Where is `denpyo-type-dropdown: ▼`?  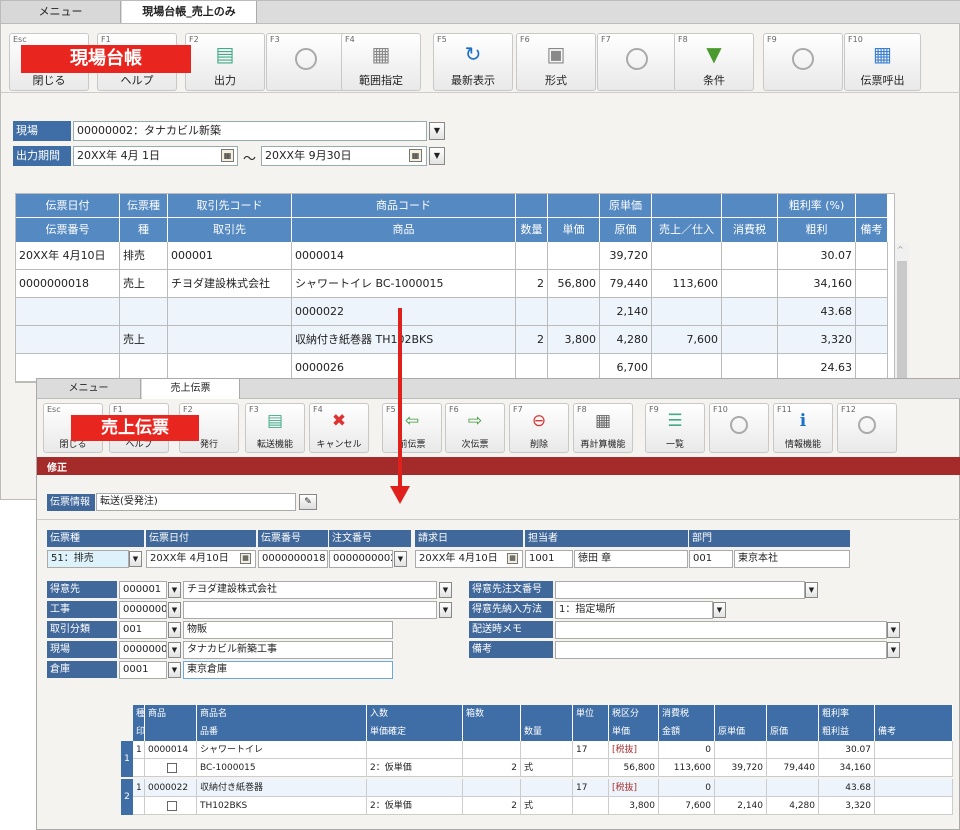 denpyo-type-dropdown: ▼ is located at coordinates (135, 559).